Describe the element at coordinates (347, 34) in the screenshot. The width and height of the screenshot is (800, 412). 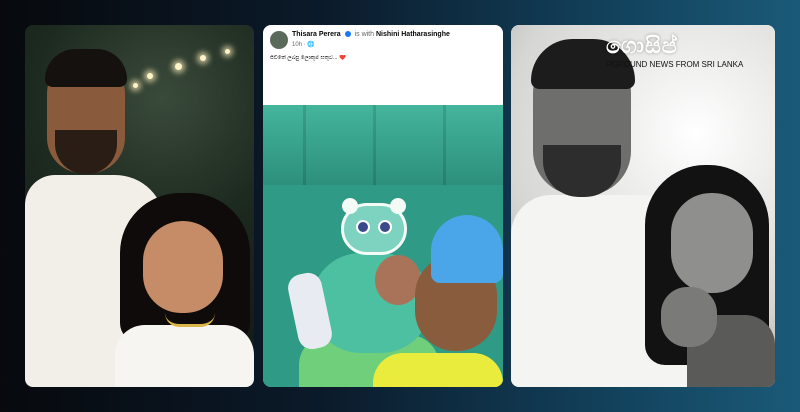
I see `verified-badge-icon` at that location.